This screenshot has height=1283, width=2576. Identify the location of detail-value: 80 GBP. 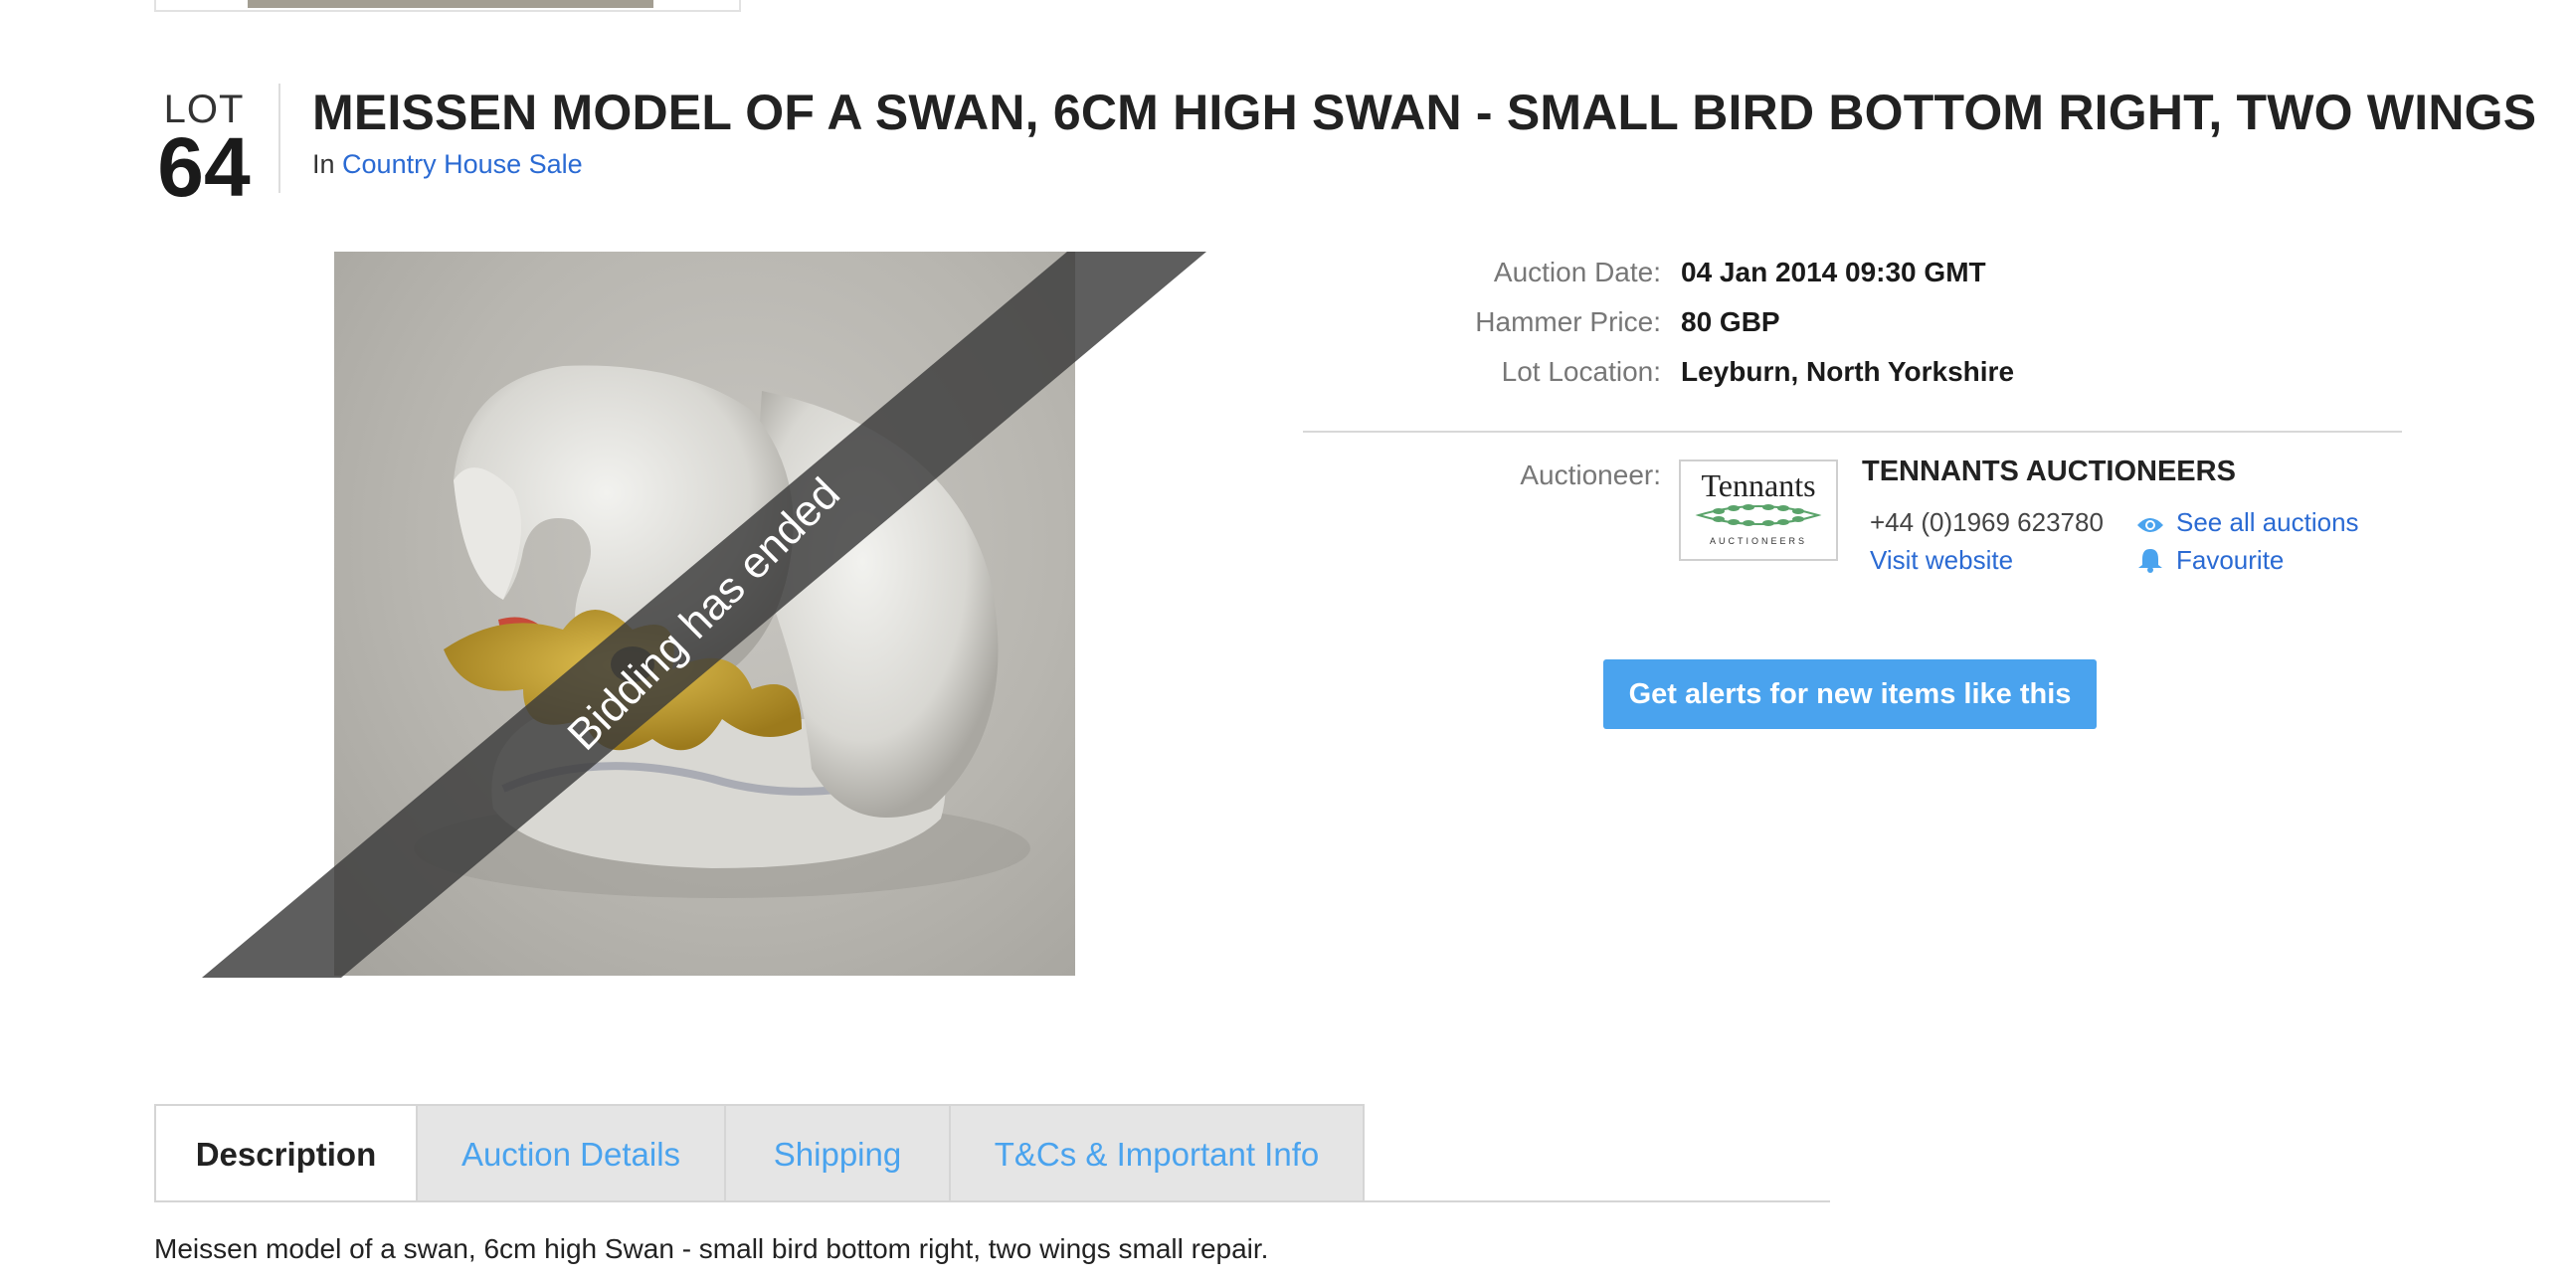
(1730, 321).